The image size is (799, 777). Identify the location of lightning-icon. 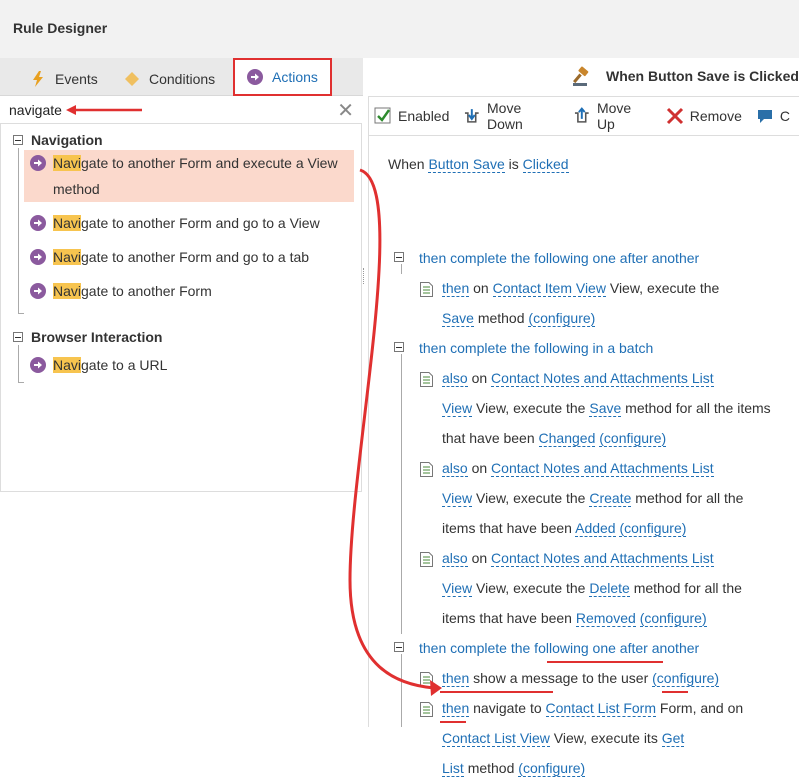
(38, 79).